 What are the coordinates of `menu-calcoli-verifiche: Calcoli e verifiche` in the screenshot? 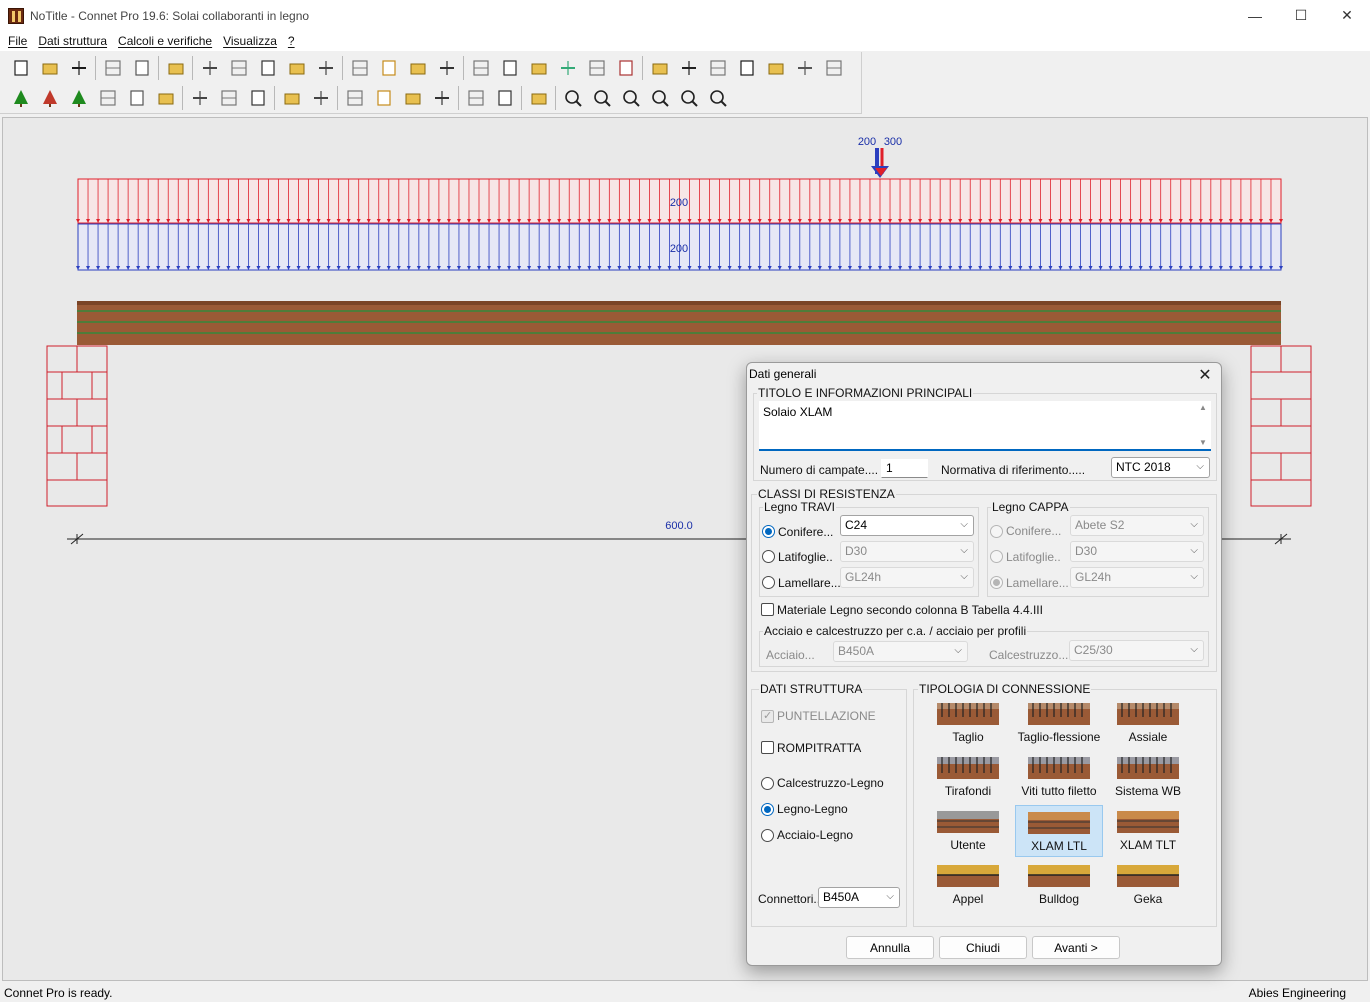 It's located at (166, 41).